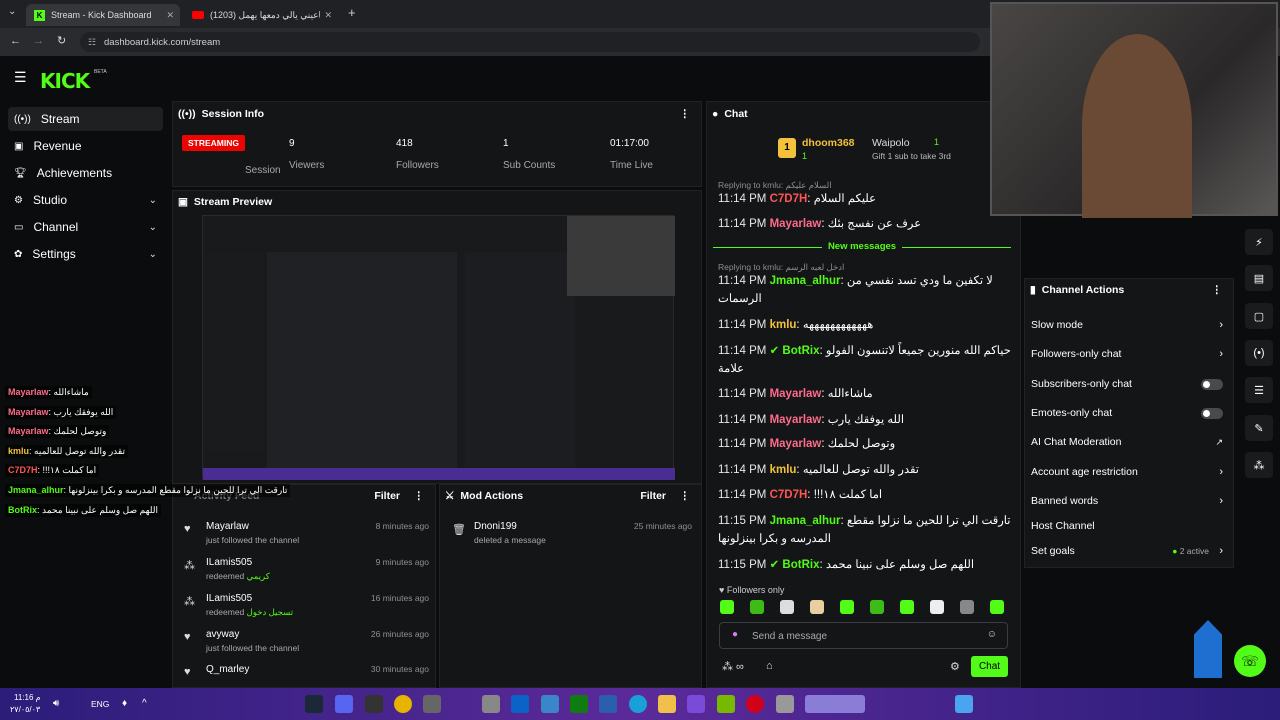 Image resolution: width=1280 pixels, height=720 pixels. I want to click on sidebar-item-channel: ▭ Channel ⌄, so click(85, 227).